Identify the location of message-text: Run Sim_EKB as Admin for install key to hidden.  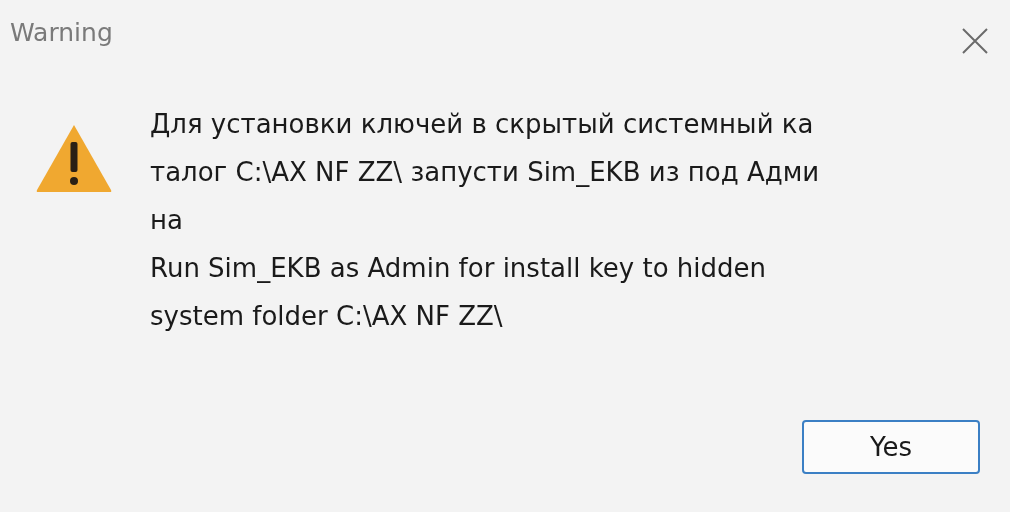
(459, 268).